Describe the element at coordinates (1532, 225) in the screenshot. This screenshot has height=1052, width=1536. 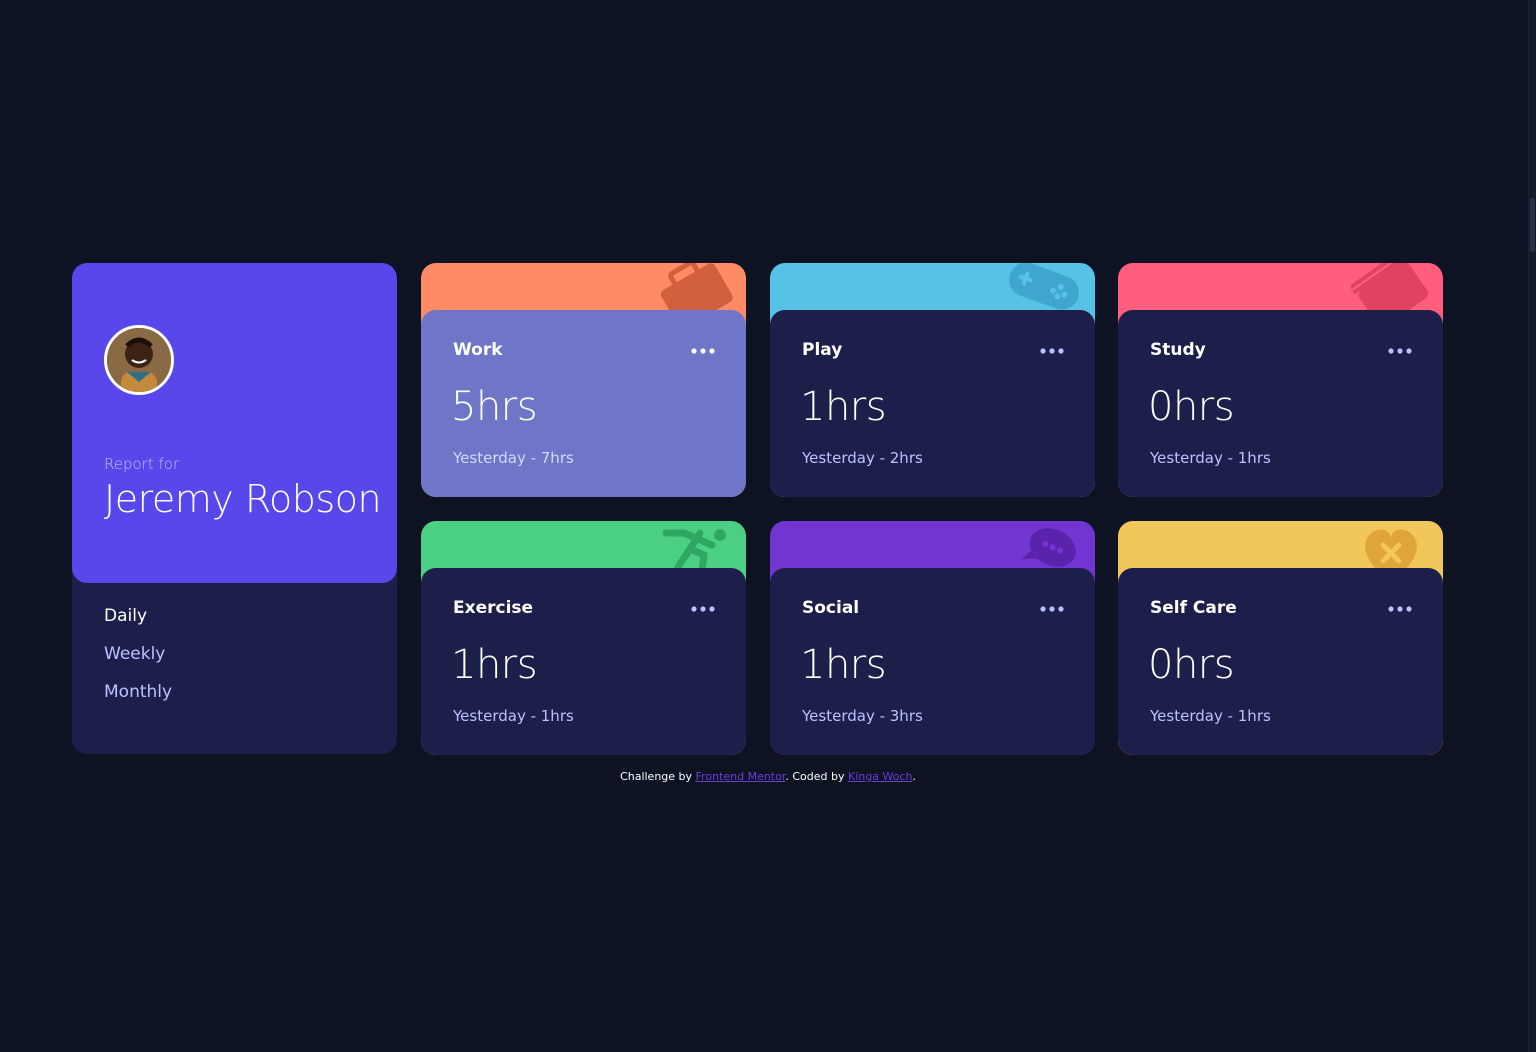
I see `scrollbar-thumb` at that location.